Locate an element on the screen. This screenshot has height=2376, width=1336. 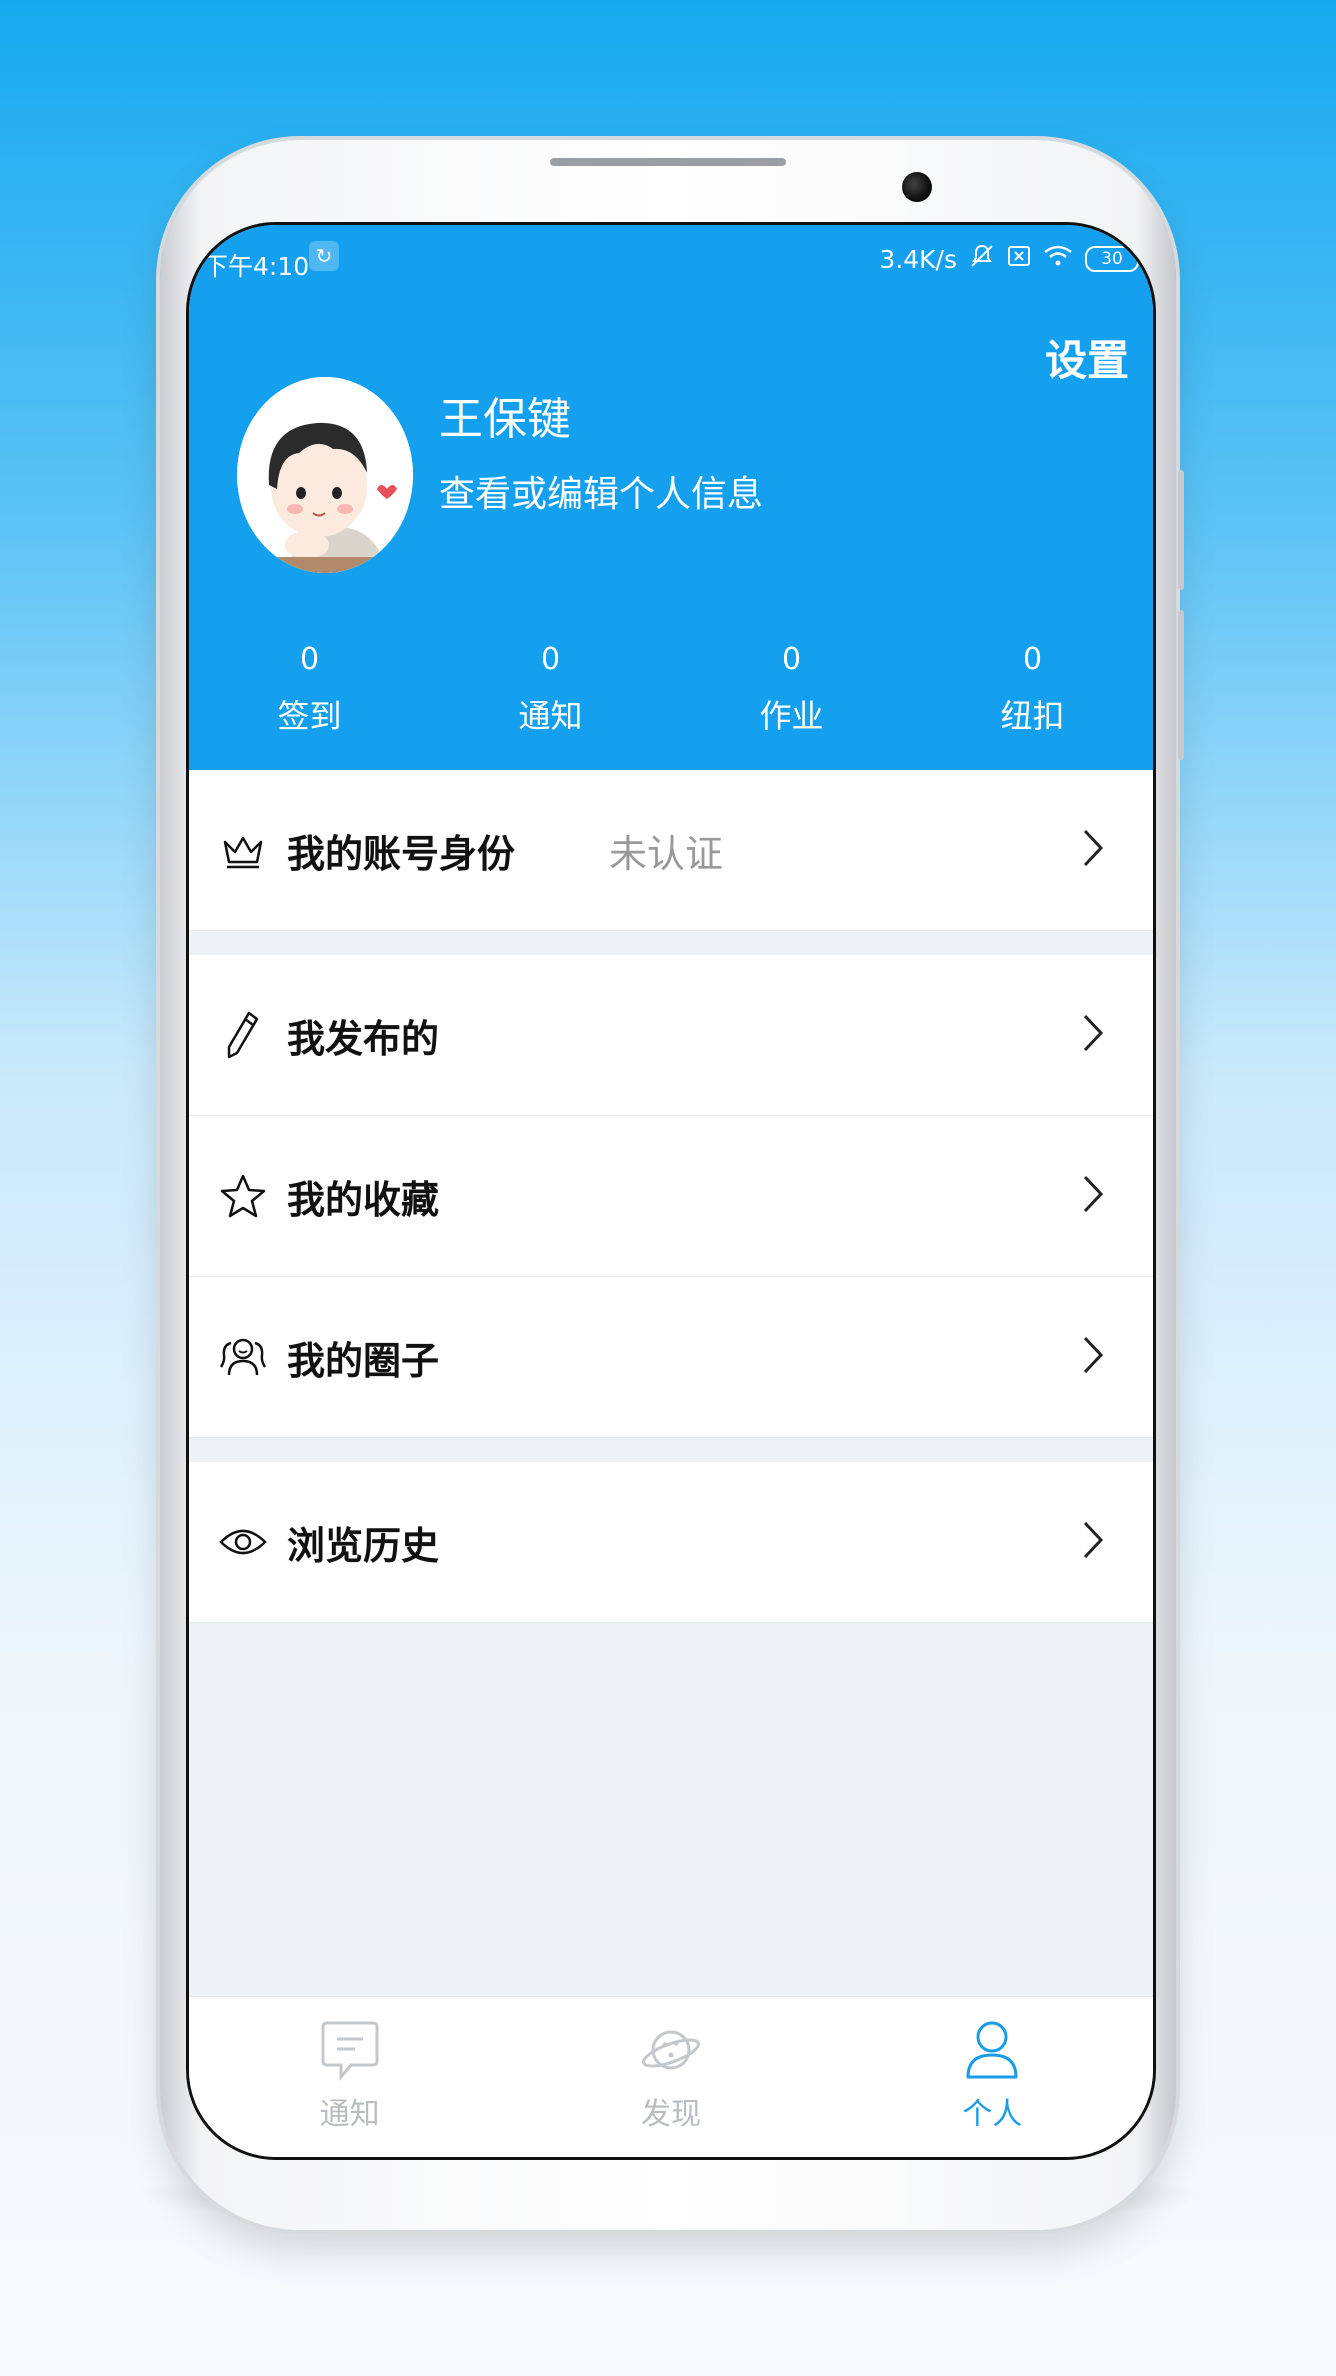
message-icon is located at coordinates (350, 2052).